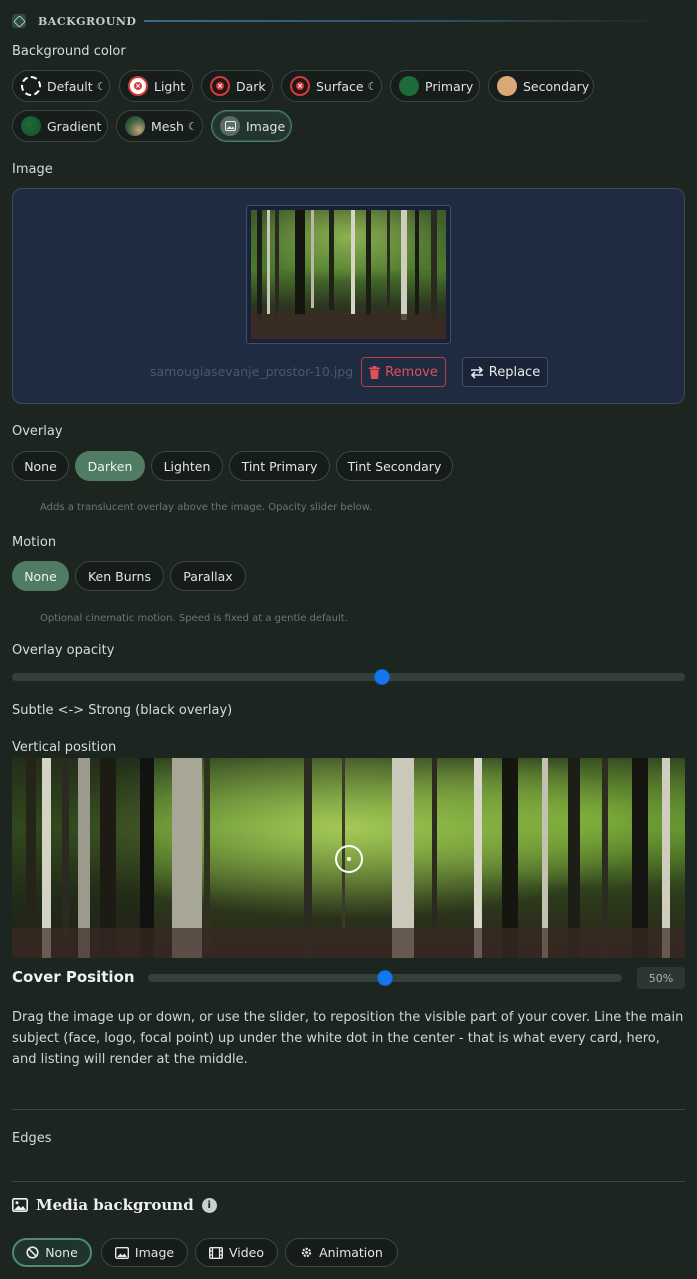  Describe the element at coordinates (170, 86) in the screenshot. I see `bg-option-label: Light` at that location.